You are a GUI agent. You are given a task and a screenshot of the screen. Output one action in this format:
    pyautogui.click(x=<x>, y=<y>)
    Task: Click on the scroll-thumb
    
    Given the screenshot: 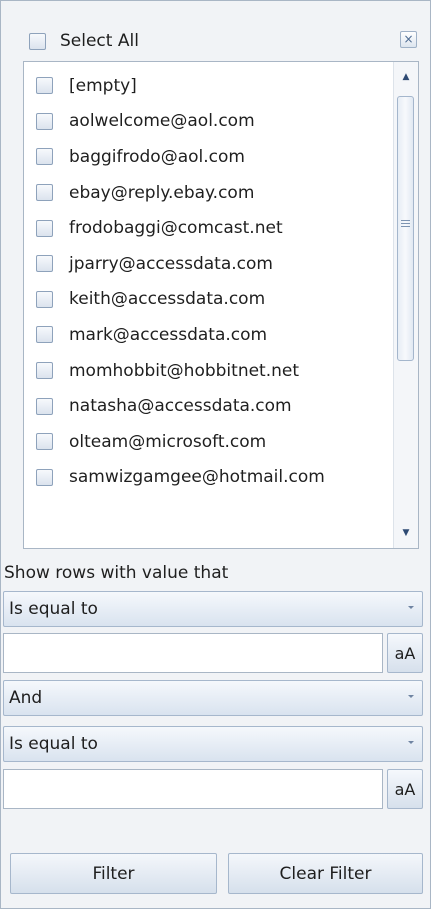 What is the action you would take?
    pyautogui.click(x=405, y=228)
    